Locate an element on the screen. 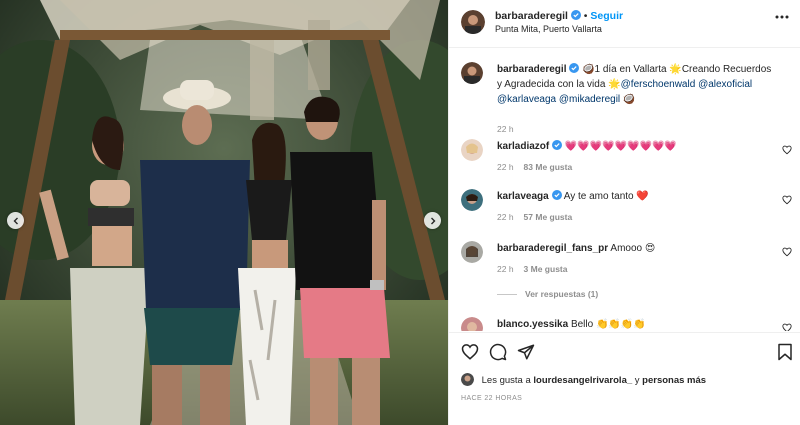 This screenshot has width=800, height=425. comment-text: karladiazof 💗💗💗💗💗💗💗💗💗 is located at coordinates (637, 146).